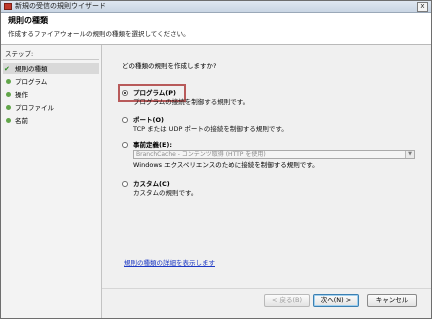 This screenshot has height=319, width=432. Describe the element at coordinates (287, 300) in the screenshot. I see `back-button: < 戻る(B)` at that location.